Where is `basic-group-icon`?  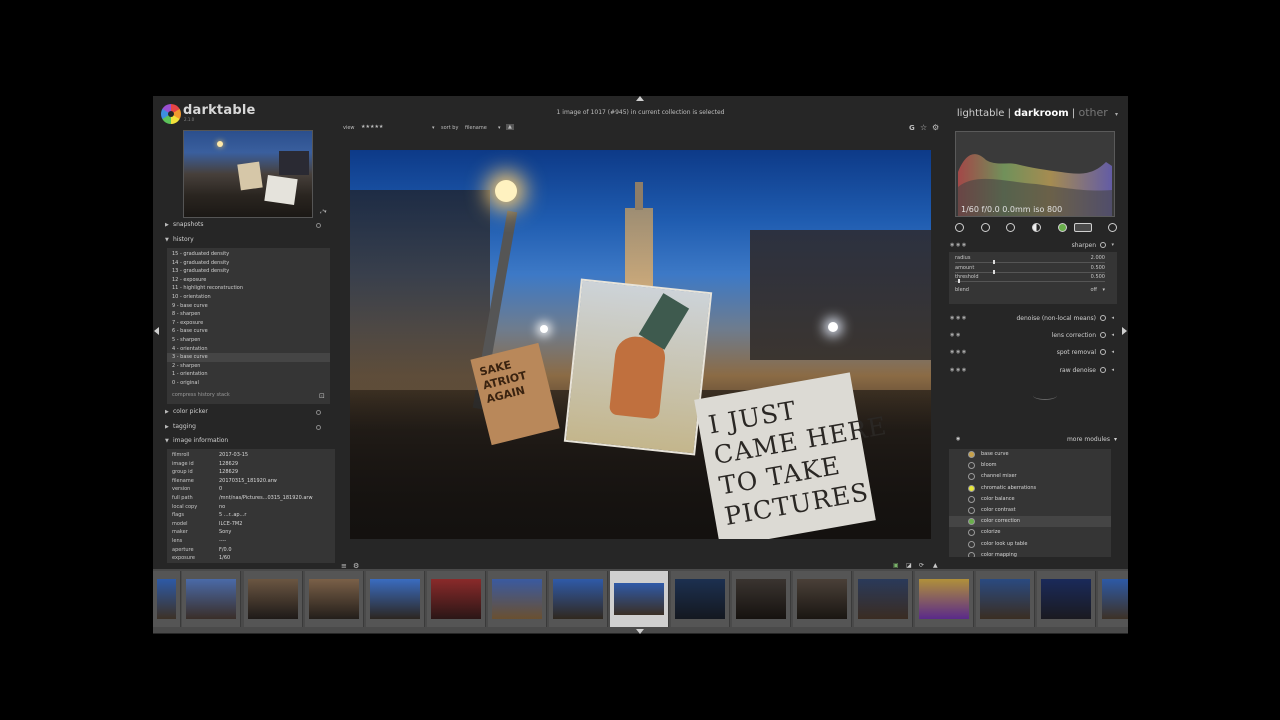
basic-group-icon is located at coordinates (1010, 227).